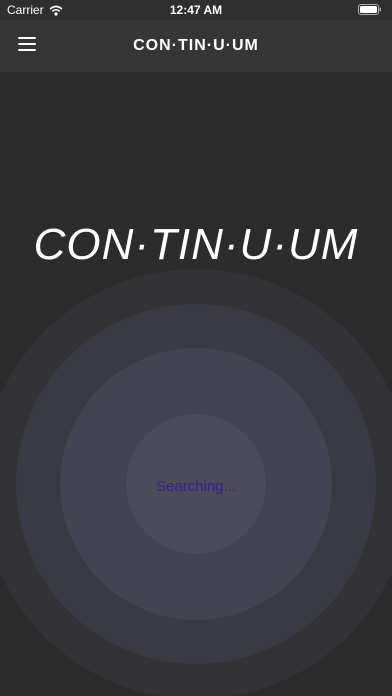  I want to click on navigation-bar: CON·TIN·U·UM, so click(196, 46).